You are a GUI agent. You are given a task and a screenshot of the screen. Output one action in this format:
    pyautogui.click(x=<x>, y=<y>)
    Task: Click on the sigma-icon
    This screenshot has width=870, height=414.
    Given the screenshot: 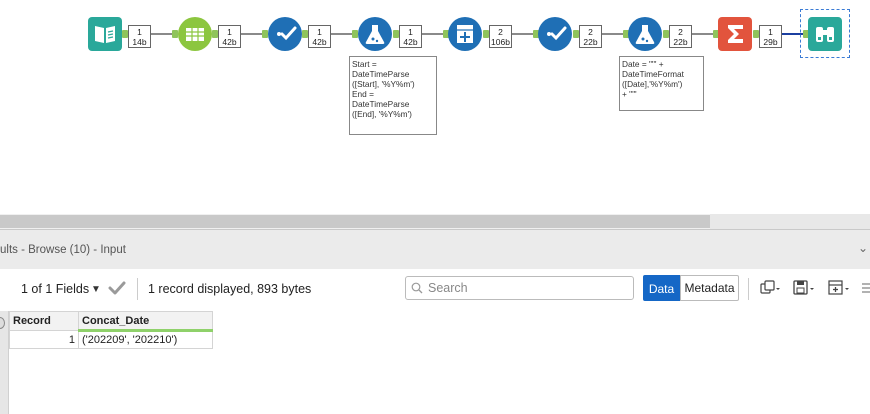 What is the action you would take?
    pyautogui.click(x=735, y=34)
    